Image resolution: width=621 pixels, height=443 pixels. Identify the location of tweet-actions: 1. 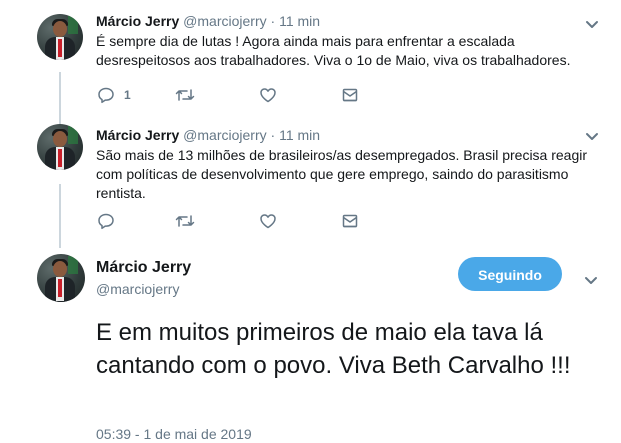
(228, 95).